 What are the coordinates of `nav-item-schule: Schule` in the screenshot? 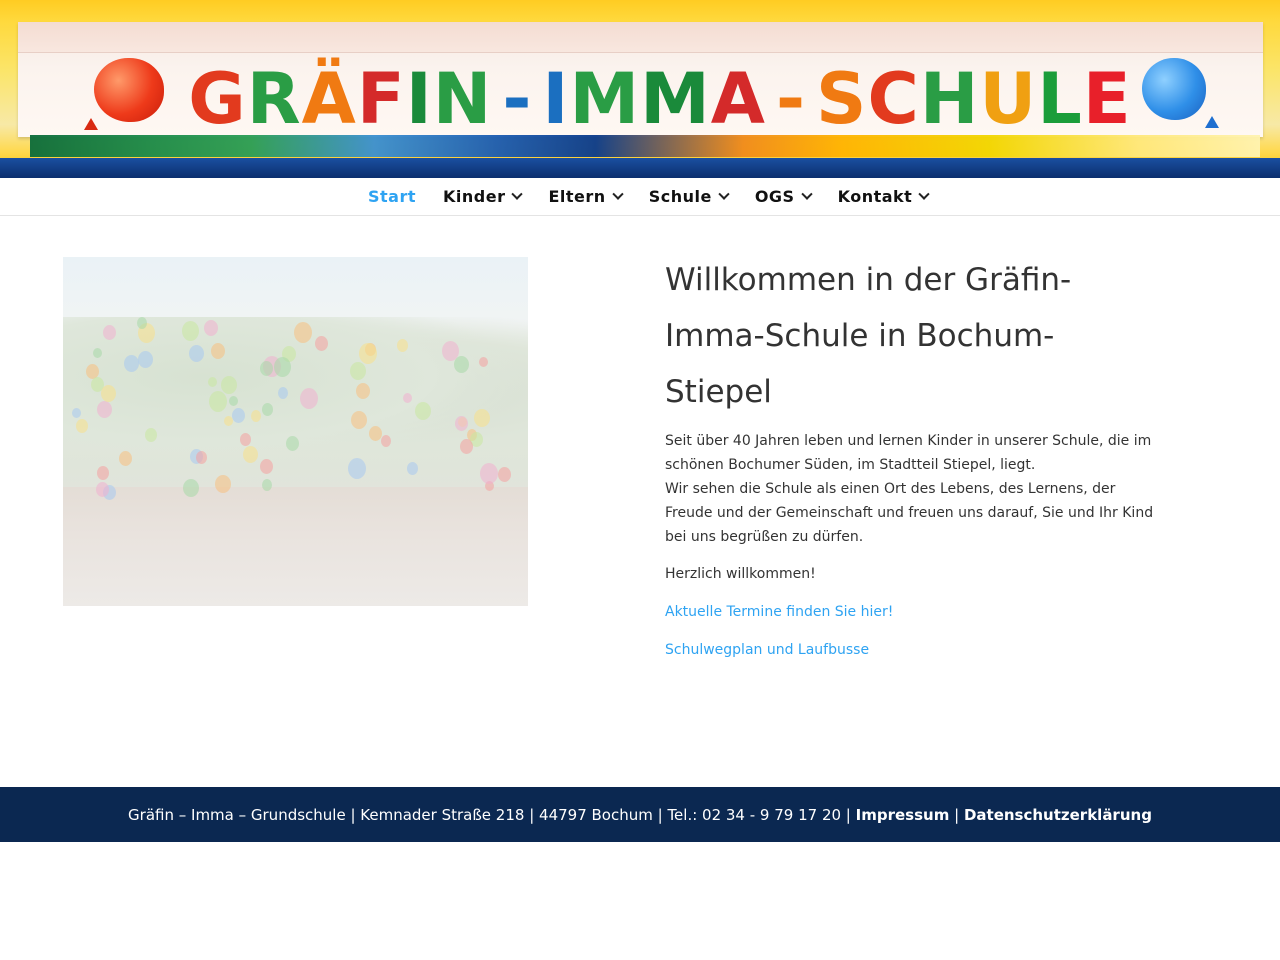 It's located at (689, 196).